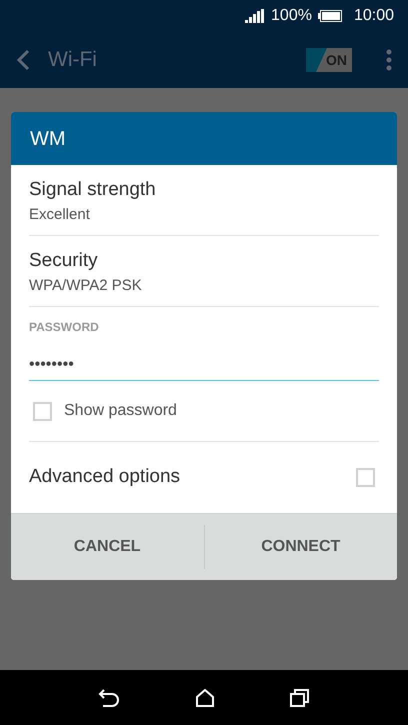 The height and width of the screenshot is (725, 408). Describe the element at coordinates (60, 215) in the screenshot. I see `info-value: Excellent` at that location.